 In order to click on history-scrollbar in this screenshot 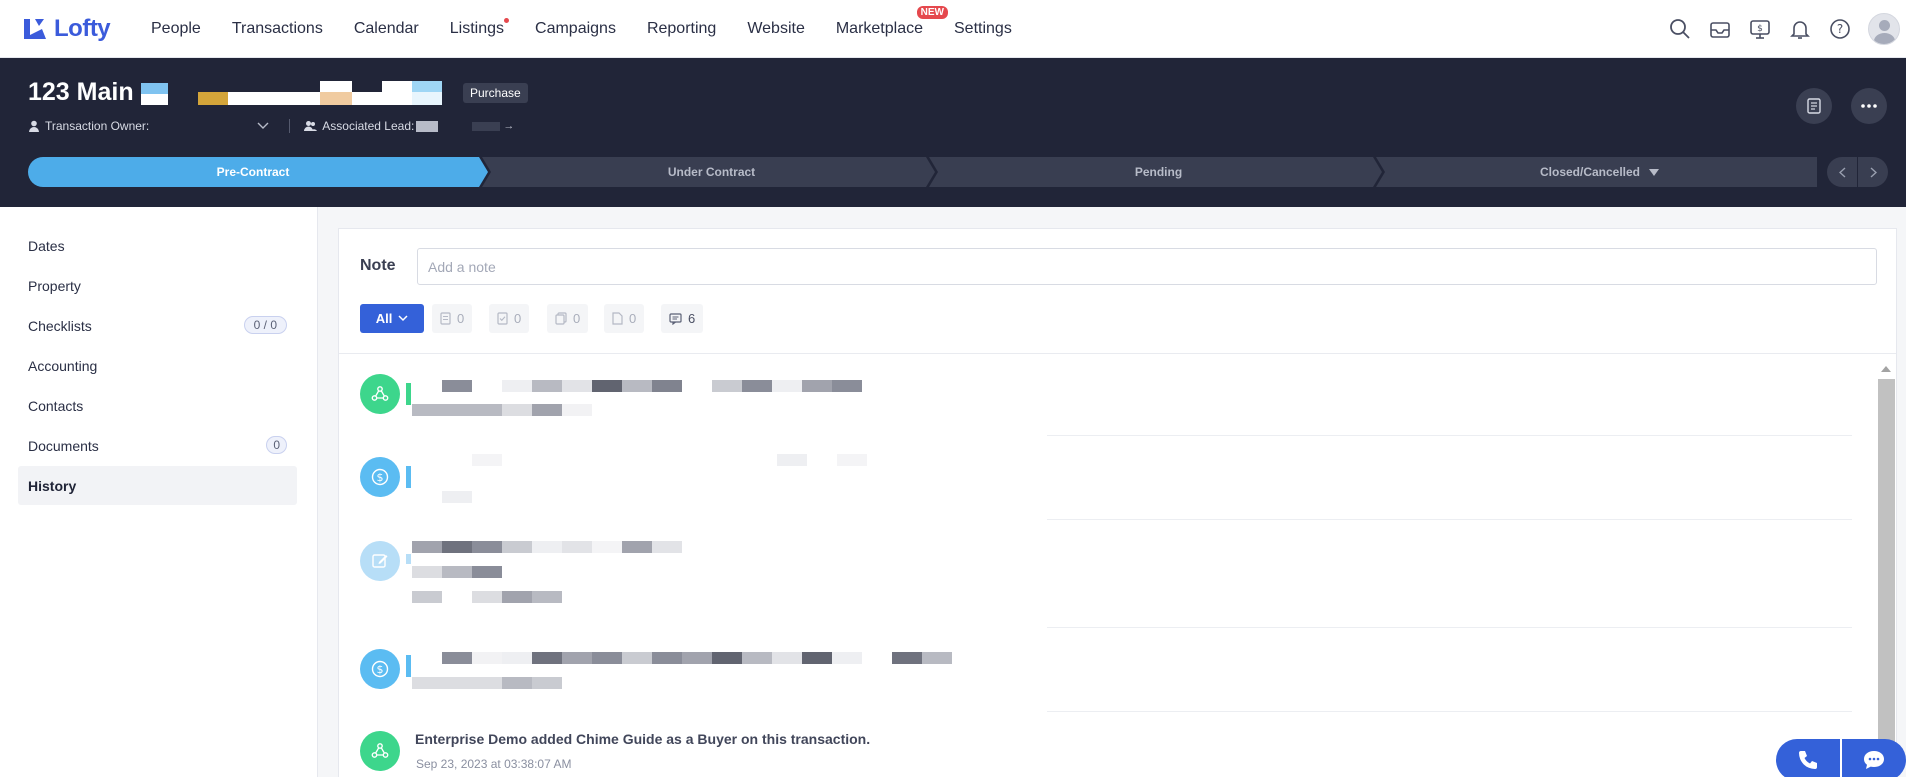, I will do `click(1885, 568)`.